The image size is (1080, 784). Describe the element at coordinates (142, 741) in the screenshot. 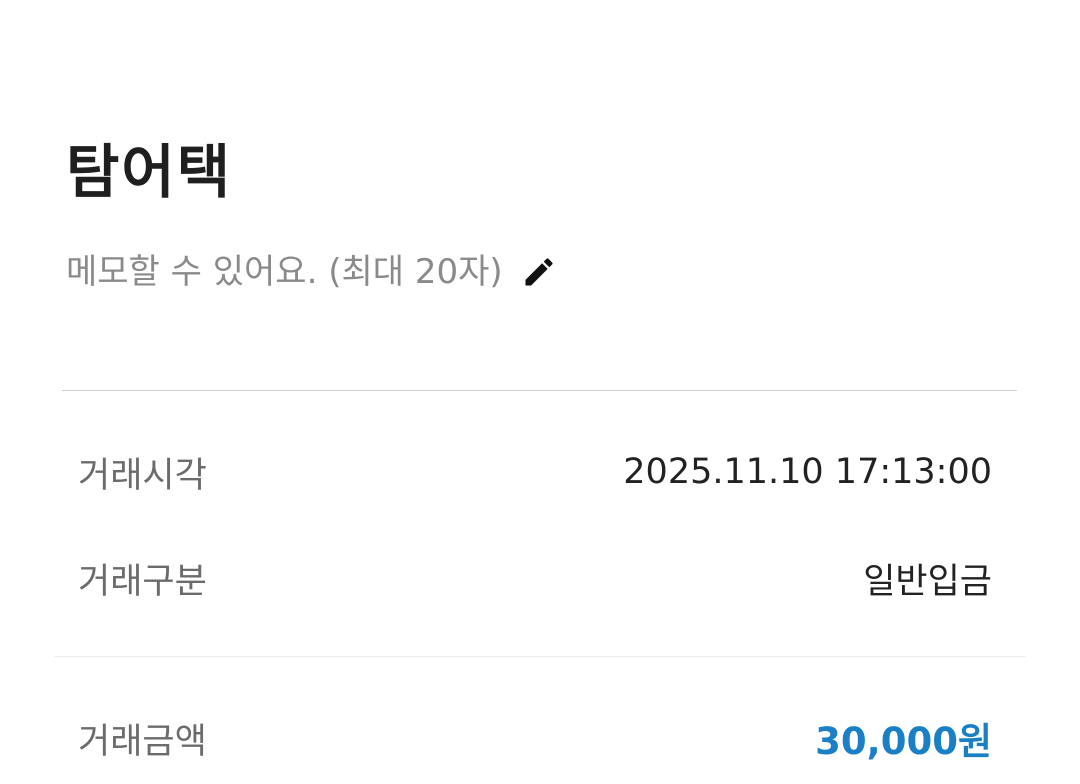

I see `amount-label: 거래금액` at that location.